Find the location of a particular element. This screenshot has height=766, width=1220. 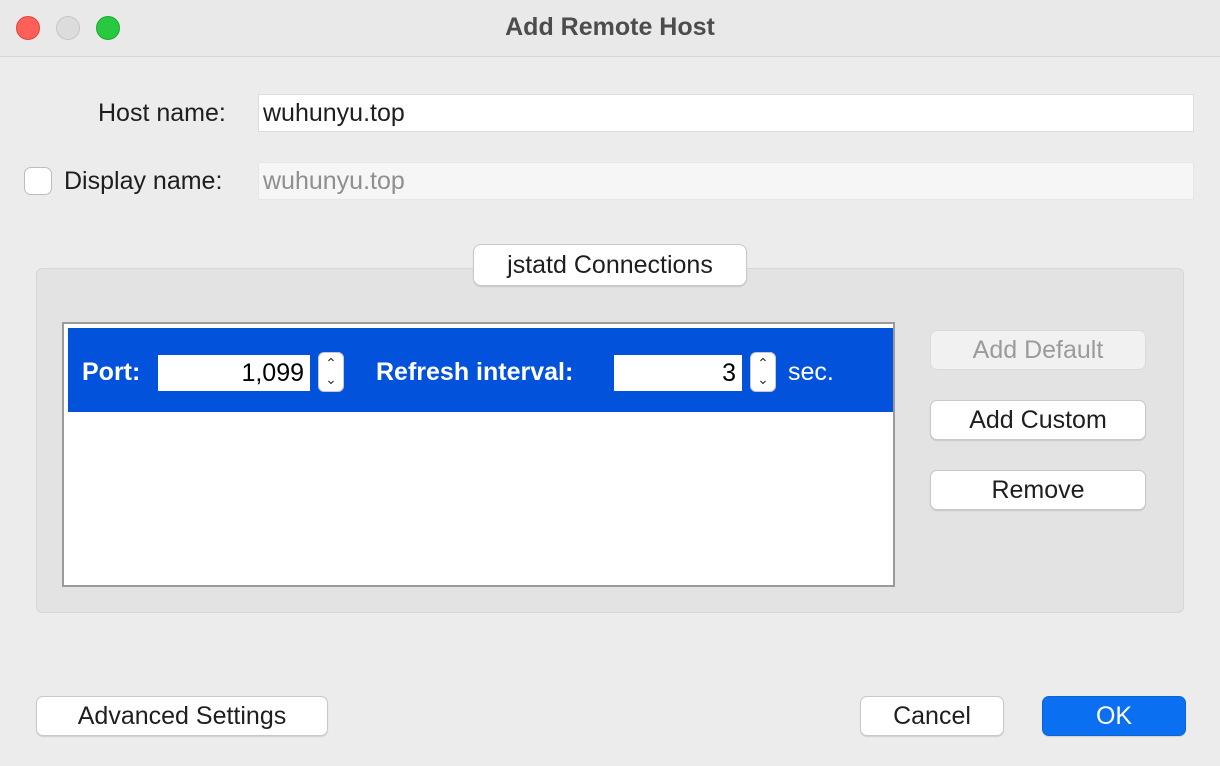

display-name-checkbox is located at coordinates (38, 181).